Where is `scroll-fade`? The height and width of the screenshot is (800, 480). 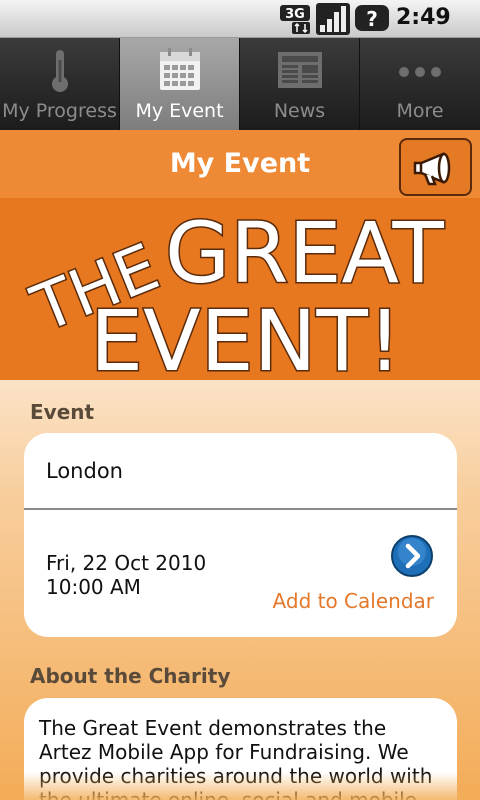
scroll-fade is located at coordinates (240, 786).